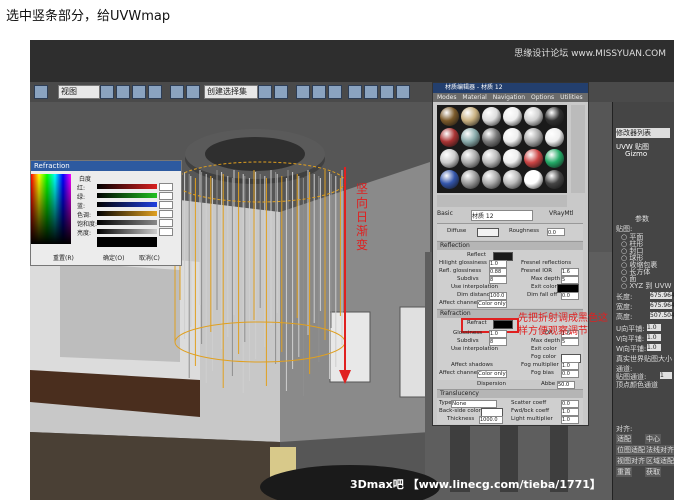 The height and width of the screenshot is (502, 674). What do you see at coordinates (570, 374) in the screenshot?
I see `fog-bias-spinner: 0.0` at bounding box center [570, 374].